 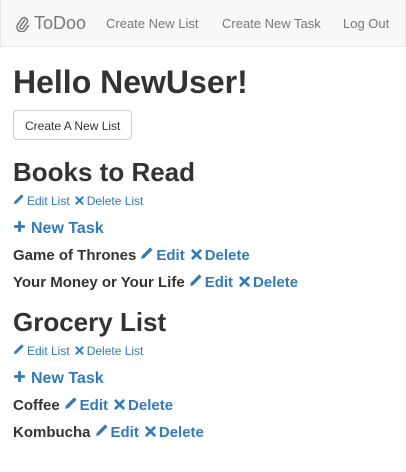 I want to click on task-name: Coffee, so click(x=36, y=405).